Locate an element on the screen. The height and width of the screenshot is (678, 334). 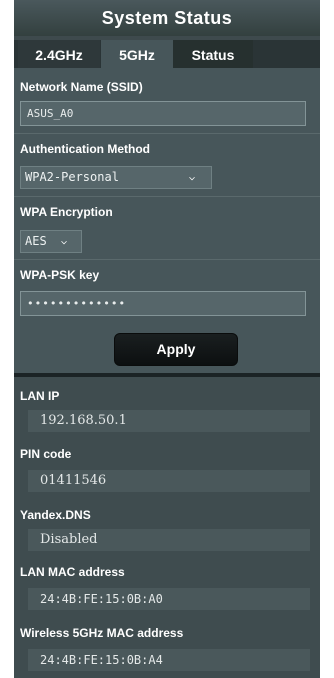
wpa-encryption-select: AES ⌵ is located at coordinates (51, 241).